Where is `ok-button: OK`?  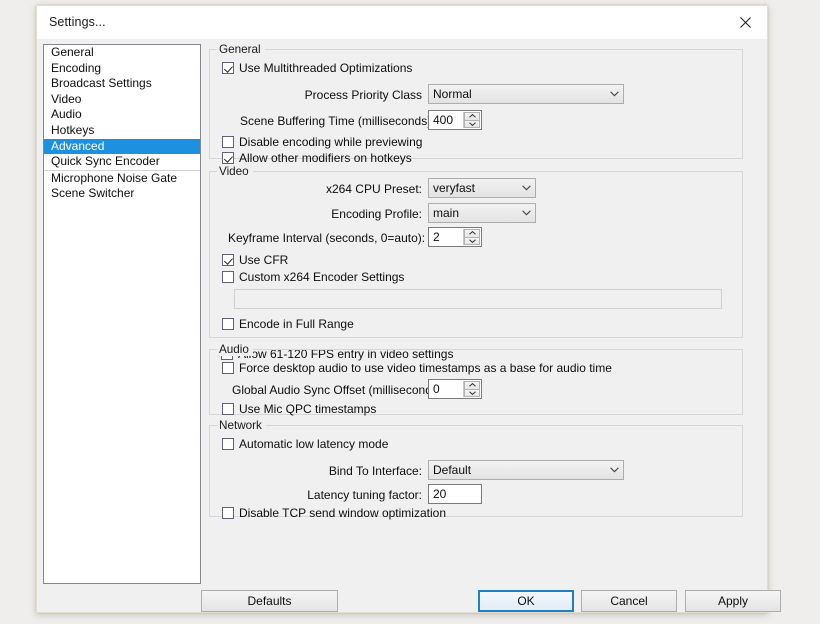 ok-button: OK is located at coordinates (526, 601).